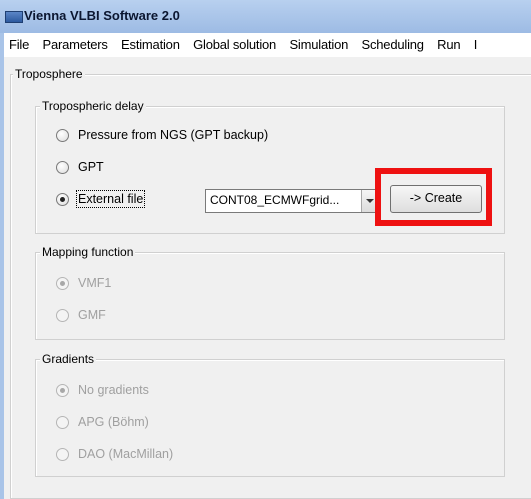 Image resolution: width=531 pixels, height=499 pixels. Describe the element at coordinates (92, 315) in the screenshot. I see `radio-label: GMF` at that location.